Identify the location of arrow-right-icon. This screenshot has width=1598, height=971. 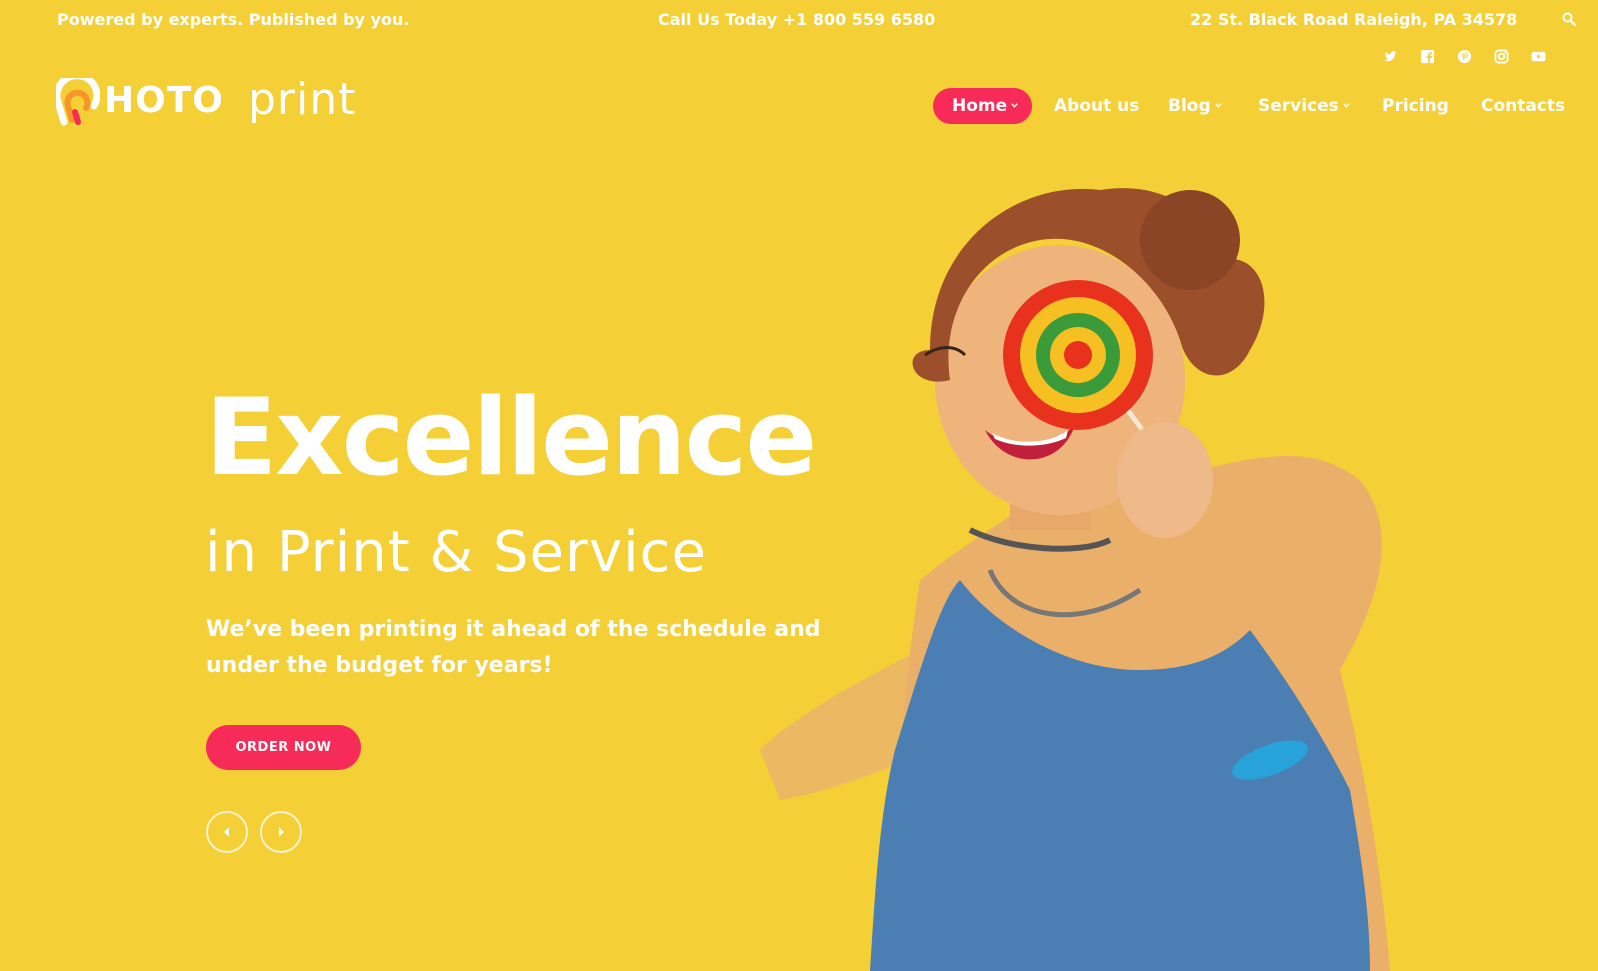
(281, 832).